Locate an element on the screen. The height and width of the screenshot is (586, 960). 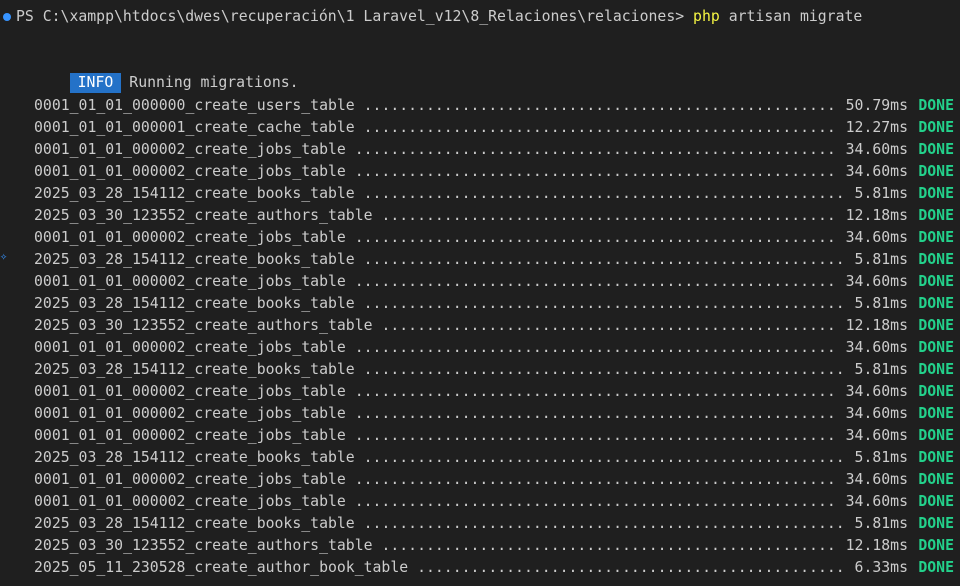
info-badge: INFO is located at coordinates (95, 83).